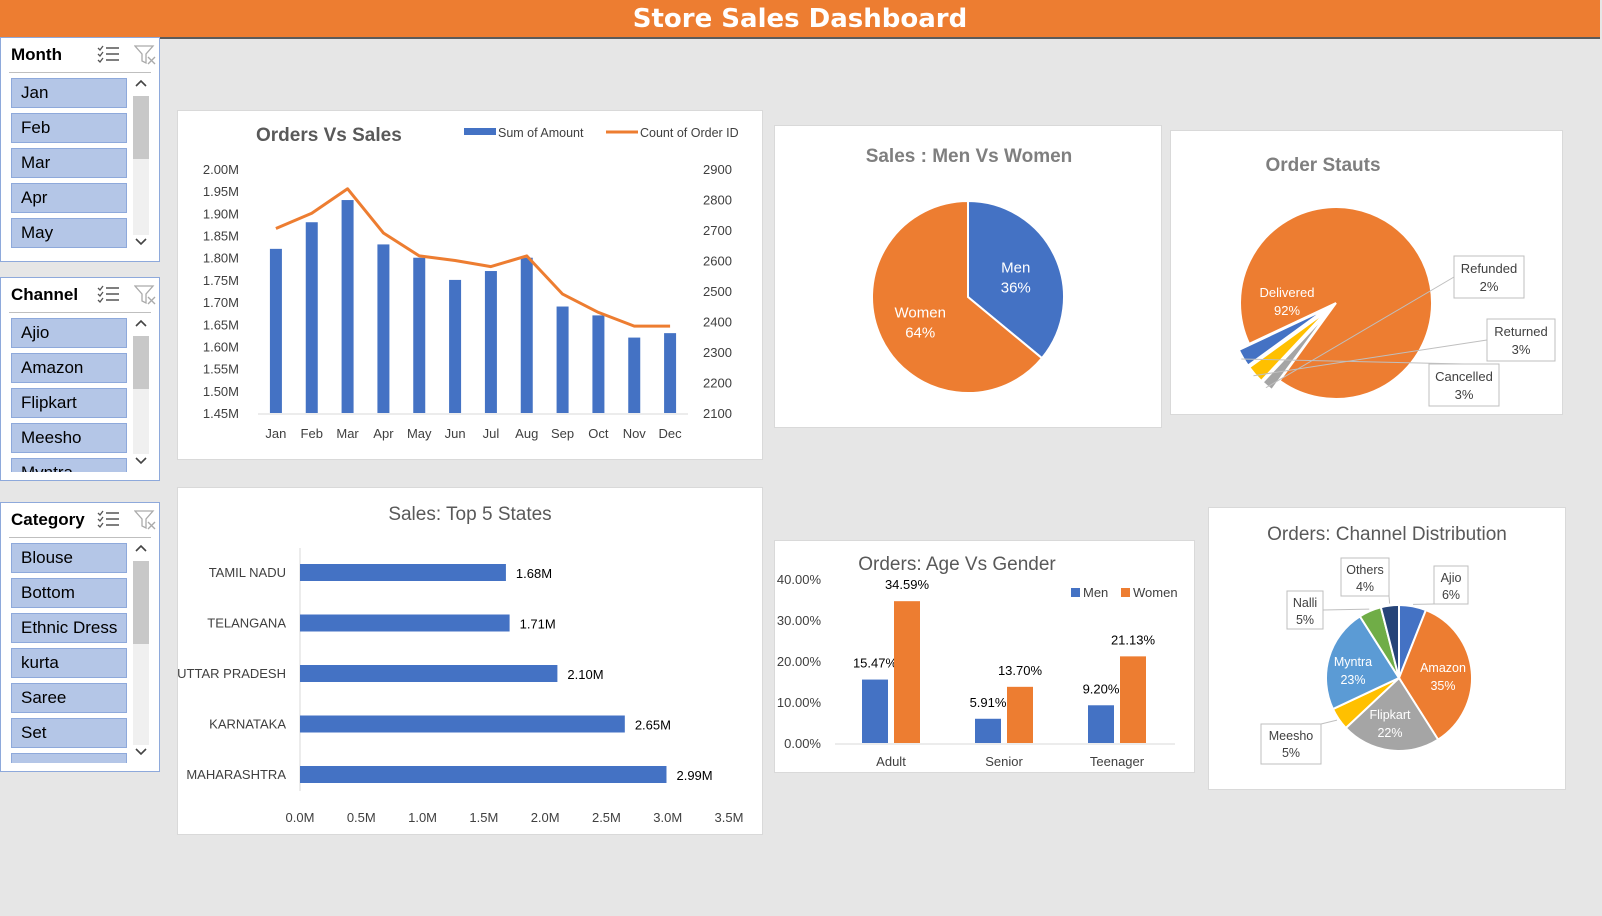 This screenshot has width=1602, height=916. What do you see at coordinates (907, 584) in the screenshot?
I see `data-label: 34.59%` at bounding box center [907, 584].